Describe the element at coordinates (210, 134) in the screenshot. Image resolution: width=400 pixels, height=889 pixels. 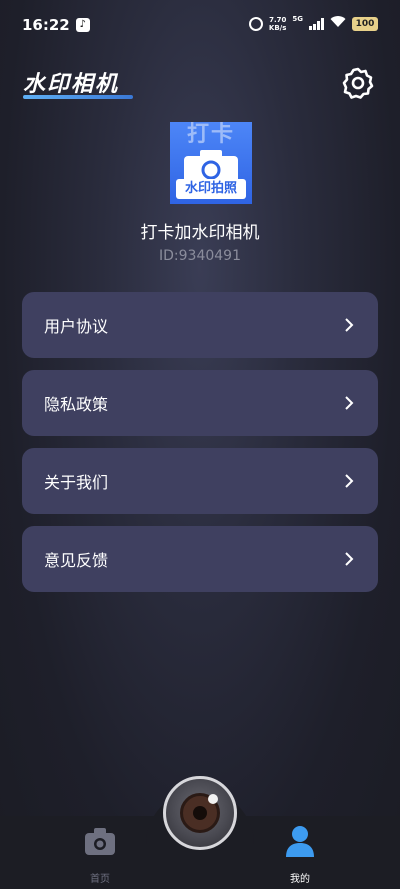
I see `logo-top-text: 打卡` at that location.